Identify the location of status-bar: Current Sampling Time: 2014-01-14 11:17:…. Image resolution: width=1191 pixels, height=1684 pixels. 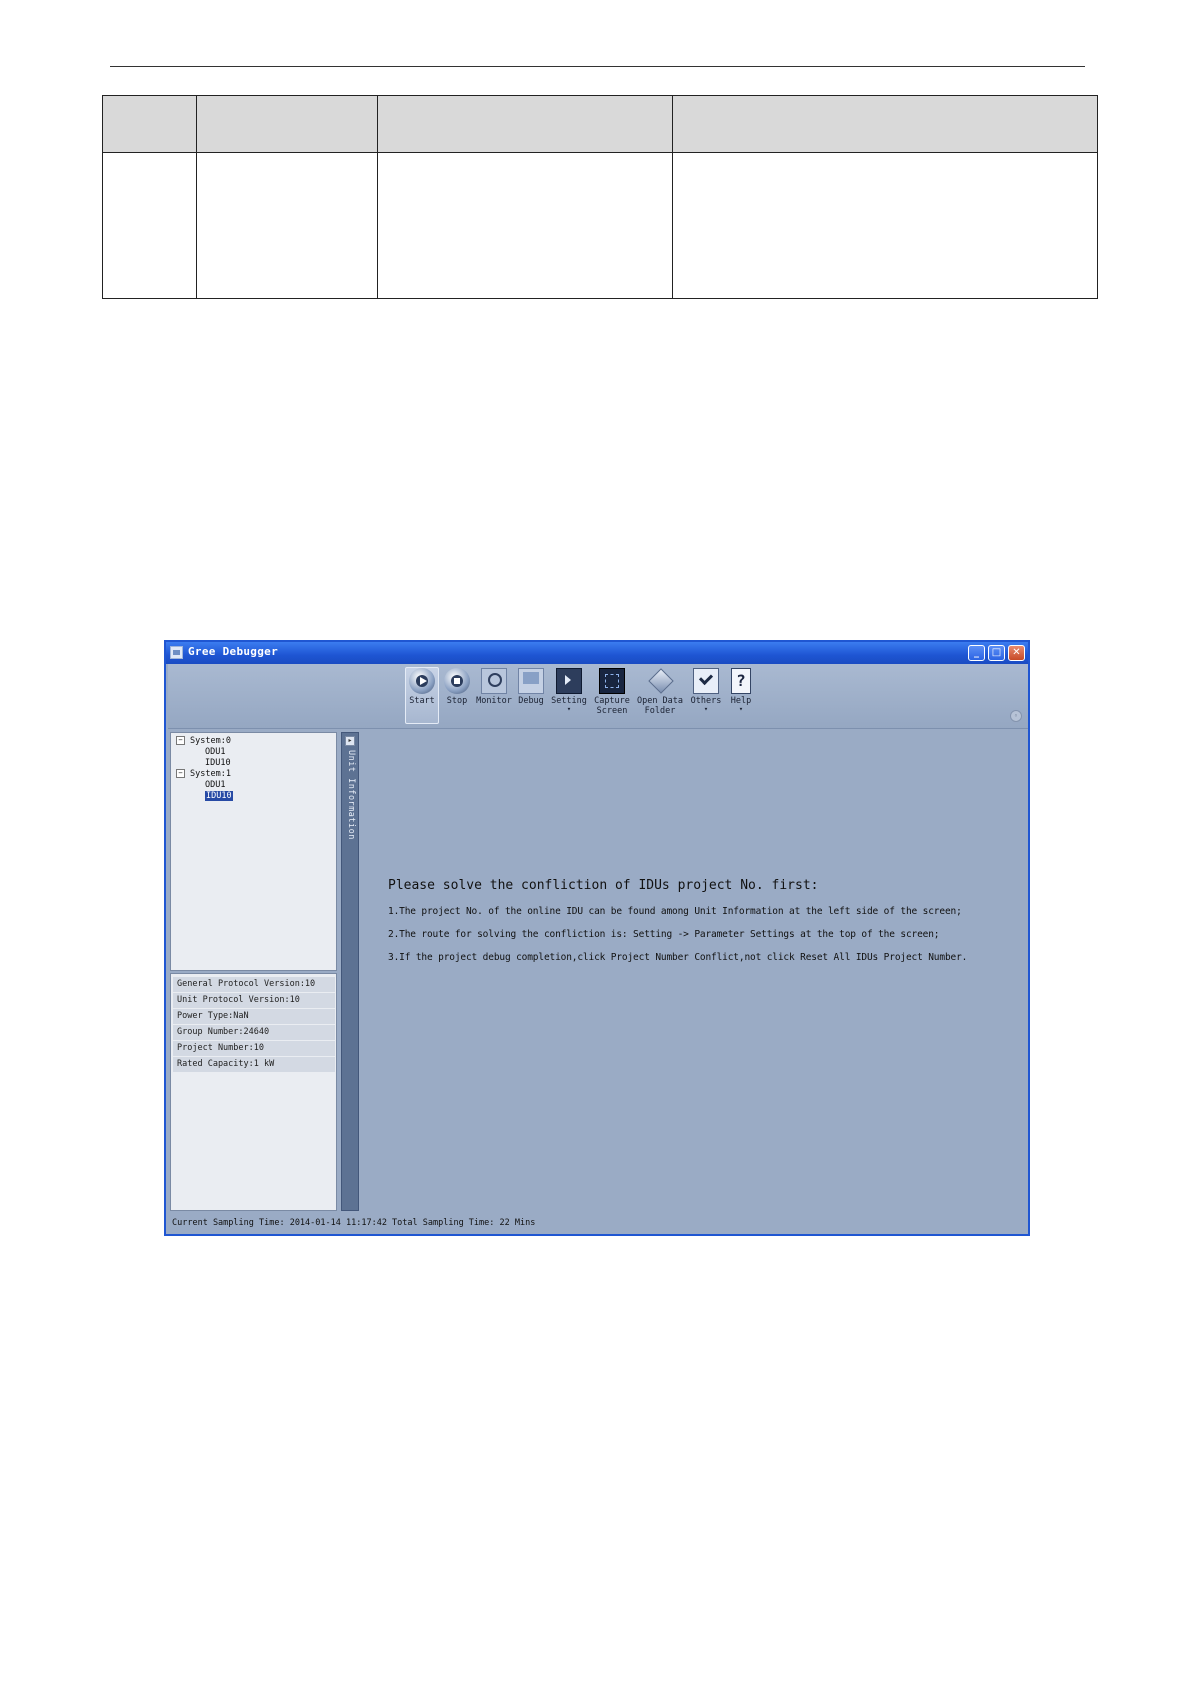
(354, 1223).